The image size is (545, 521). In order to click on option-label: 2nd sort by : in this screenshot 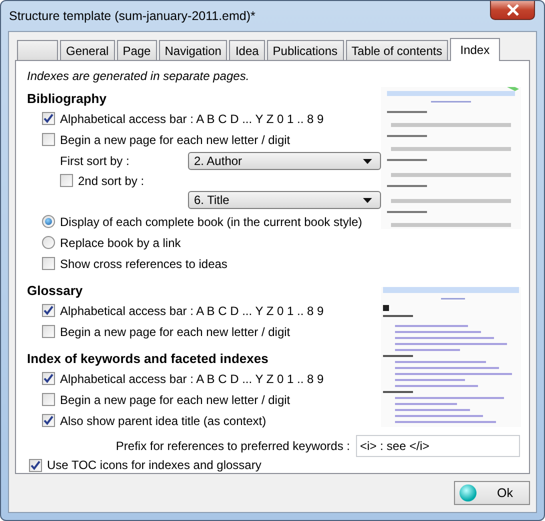, I will do `click(111, 181)`.